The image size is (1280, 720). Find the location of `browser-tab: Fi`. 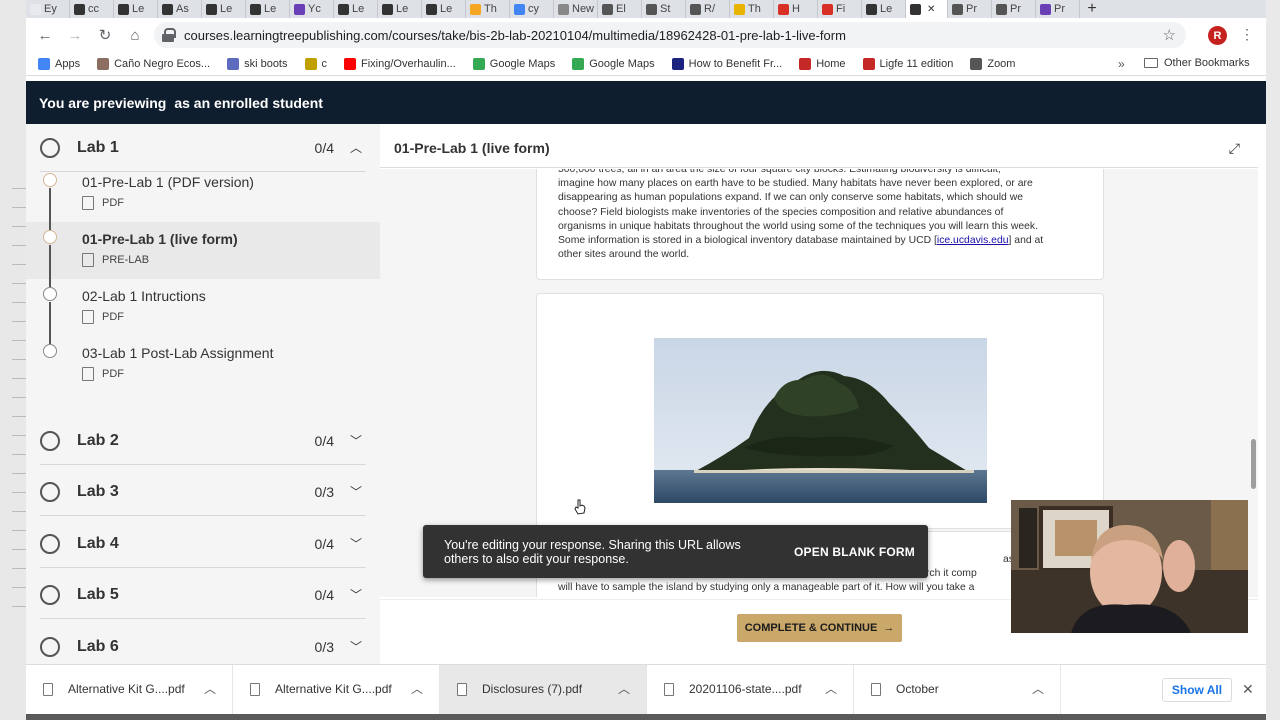

browser-tab: Fi is located at coordinates (840, 9).